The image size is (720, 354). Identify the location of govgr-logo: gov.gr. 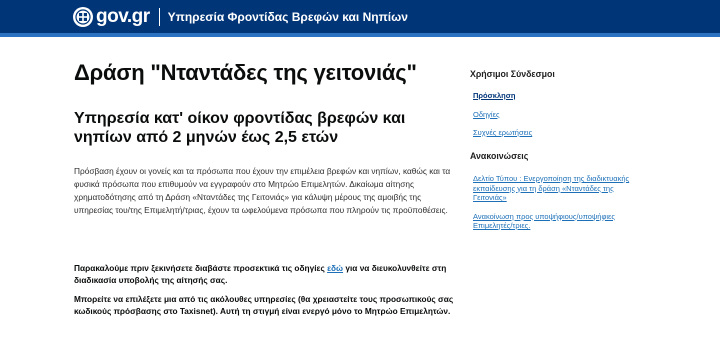
(111, 16).